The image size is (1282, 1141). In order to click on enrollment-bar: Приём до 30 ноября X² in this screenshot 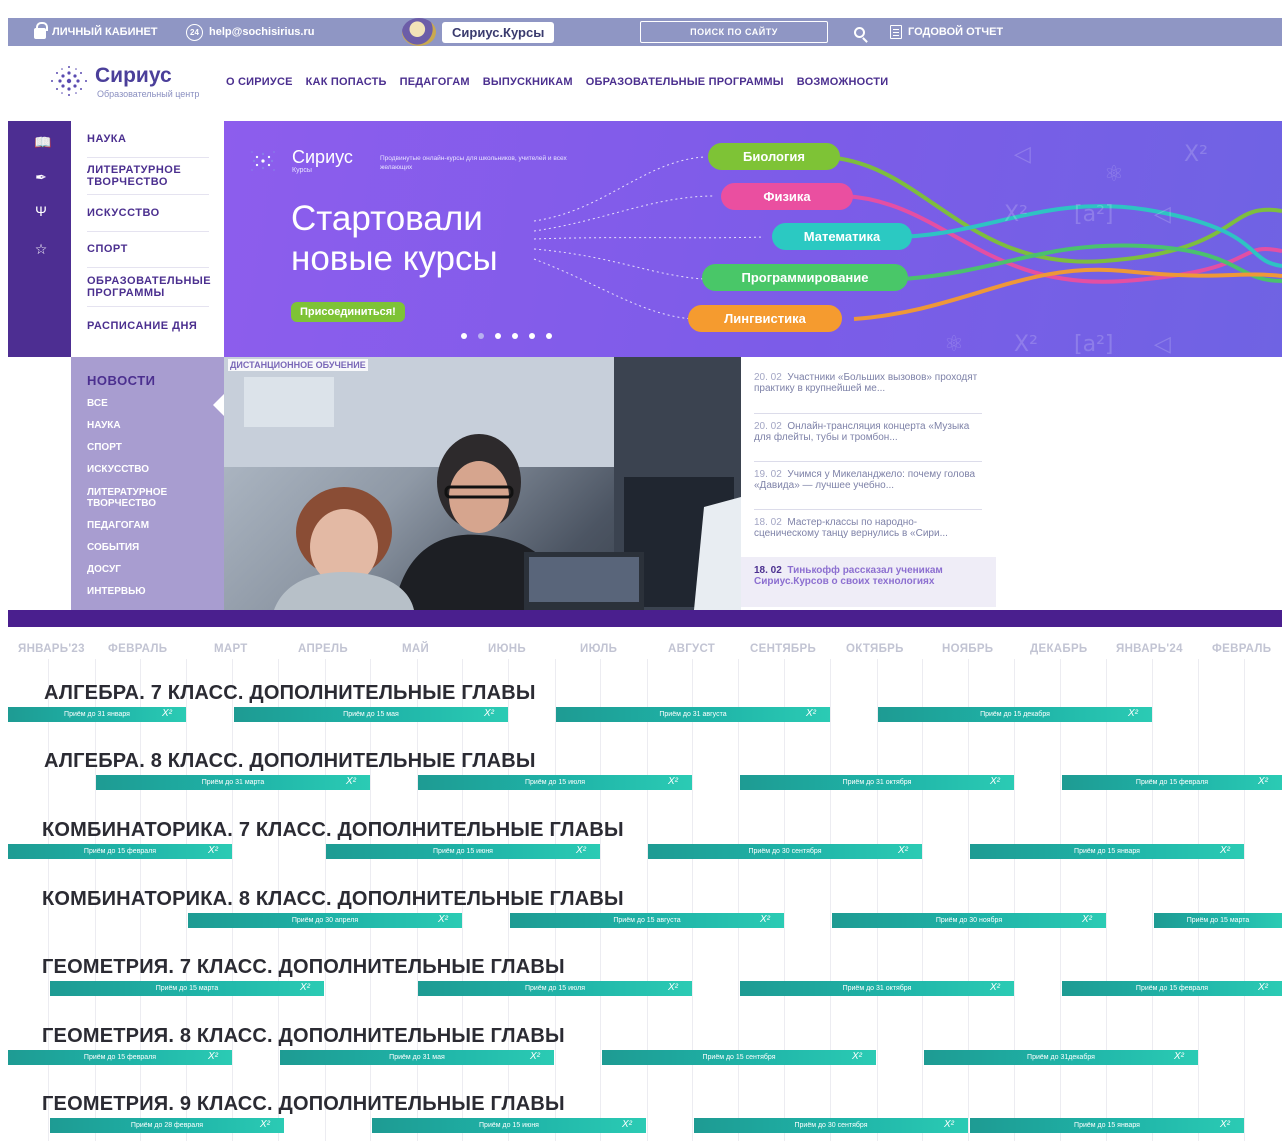, I will do `click(969, 920)`.